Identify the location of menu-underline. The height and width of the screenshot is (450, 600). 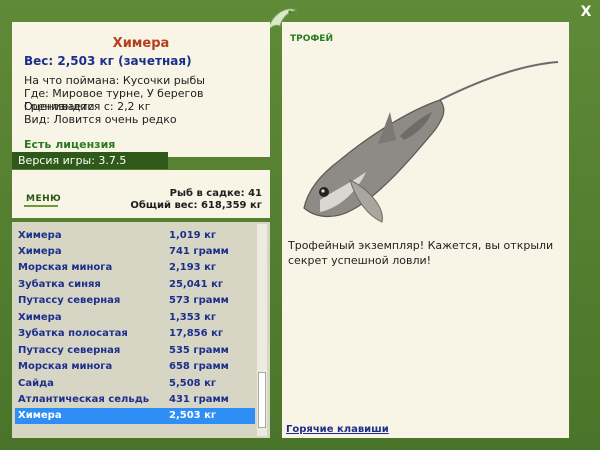
(41, 206).